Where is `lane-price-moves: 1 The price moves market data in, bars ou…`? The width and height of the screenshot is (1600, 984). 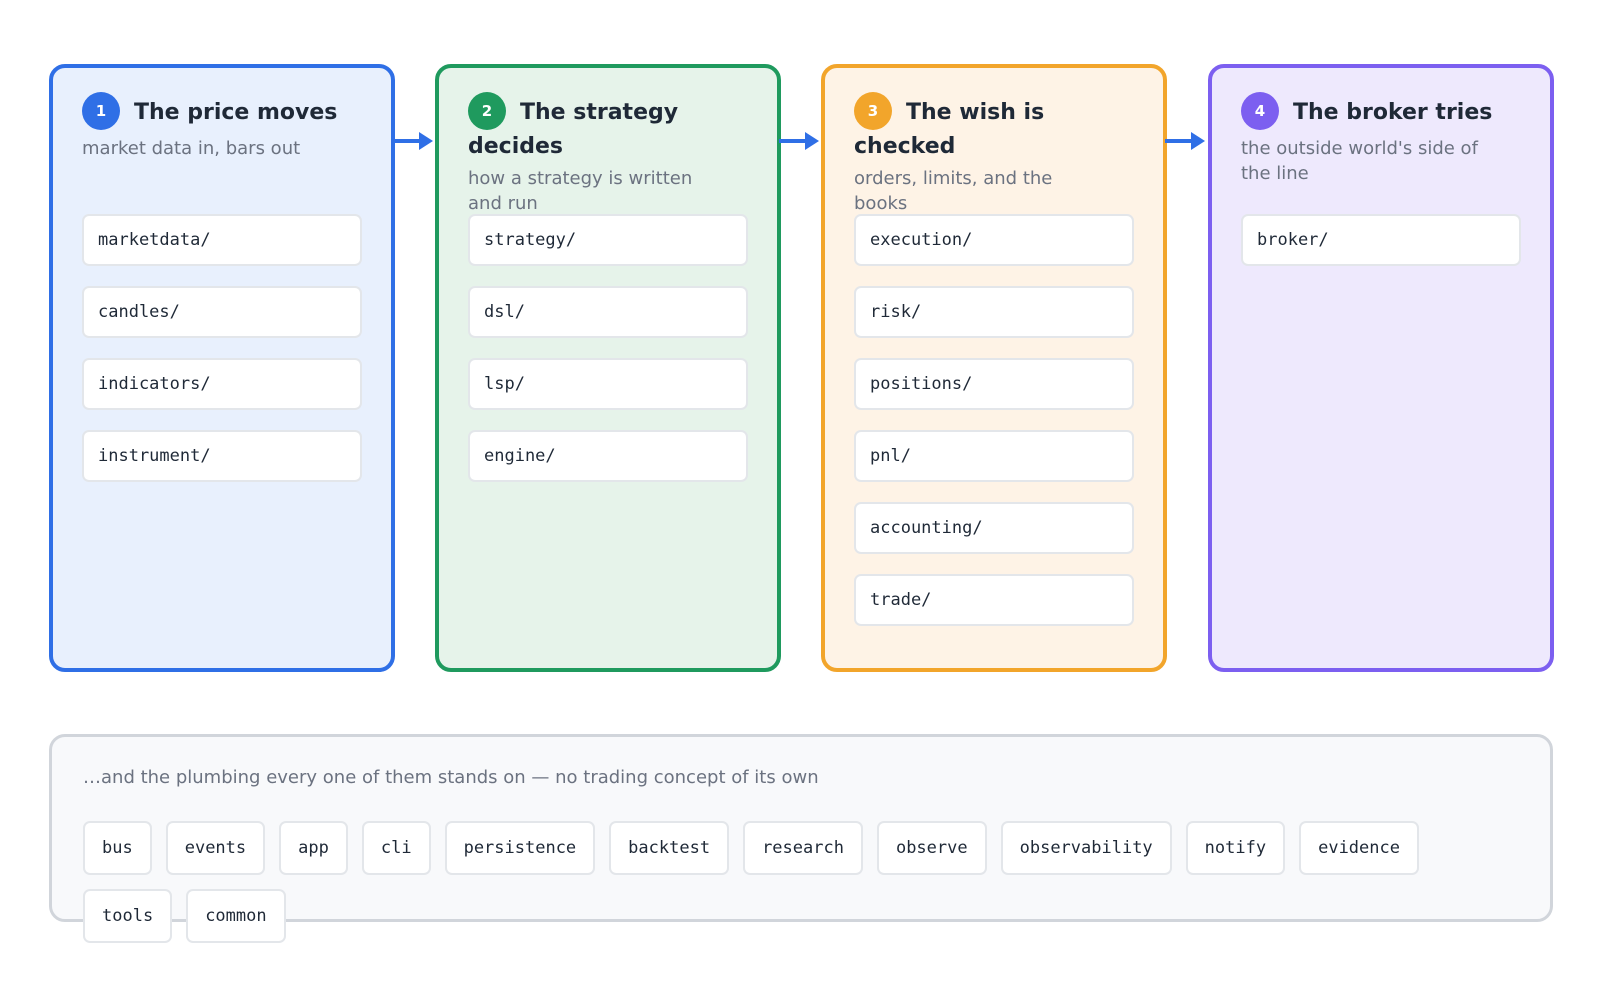 lane-price-moves: 1 The price moves market data in, bars ou… is located at coordinates (222, 368).